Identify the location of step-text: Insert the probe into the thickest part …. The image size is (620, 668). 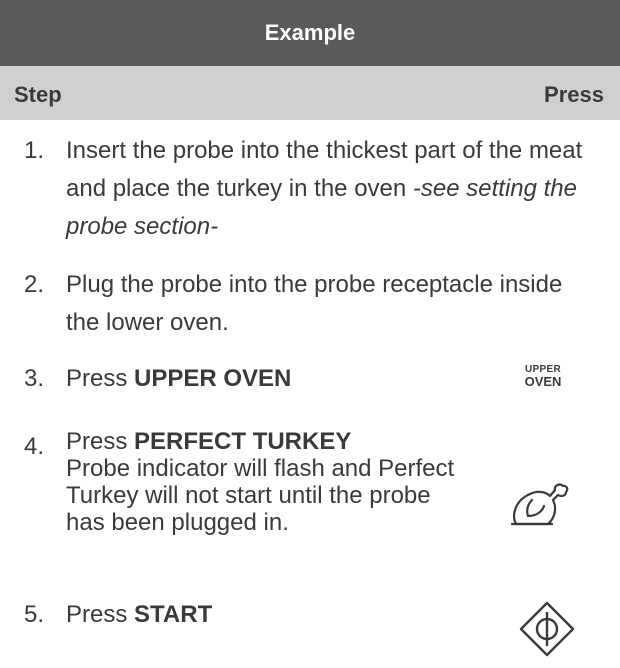
(336, 189).